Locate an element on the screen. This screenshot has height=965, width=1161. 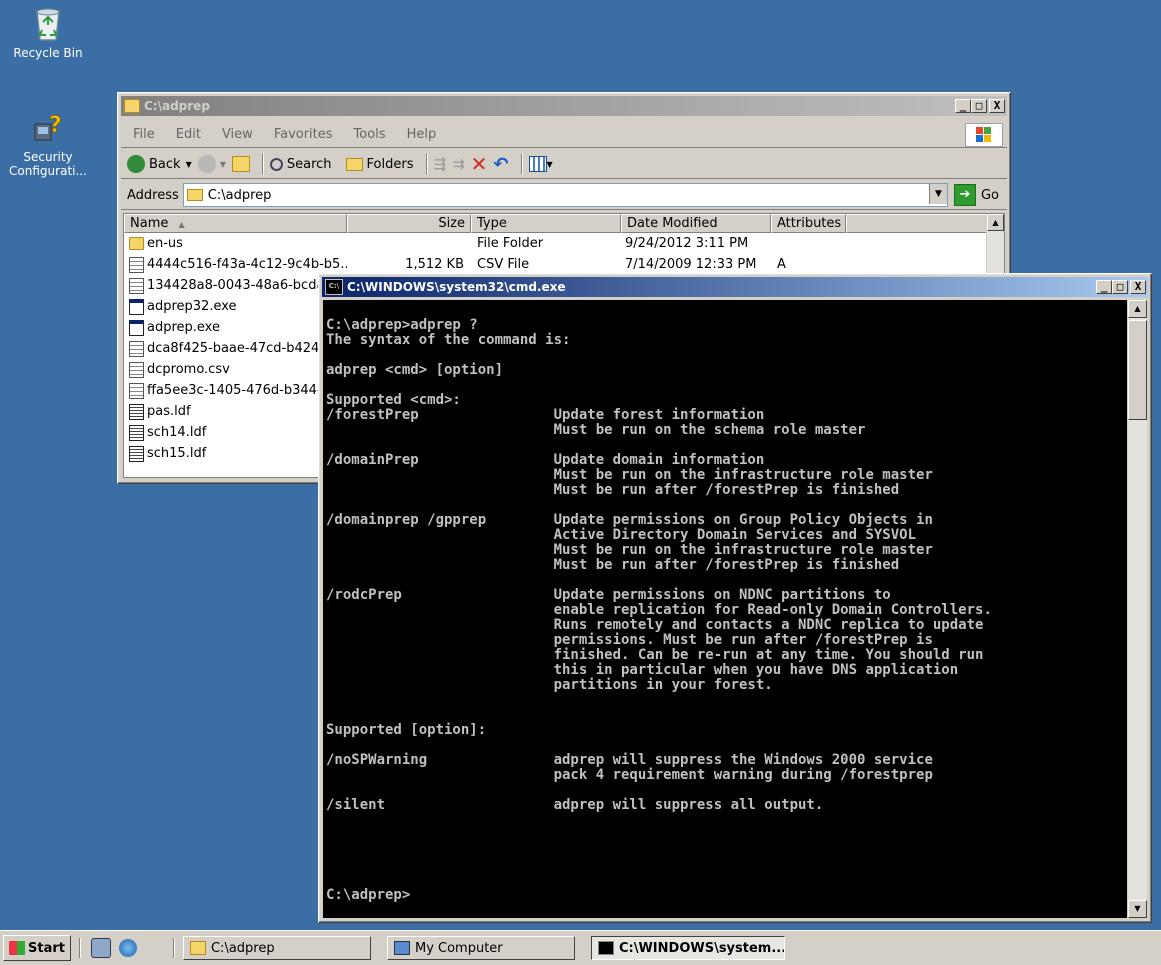
file-row: en-us File Folder 9/24/2012 3:11 PM is located at coordinates (564, 243).